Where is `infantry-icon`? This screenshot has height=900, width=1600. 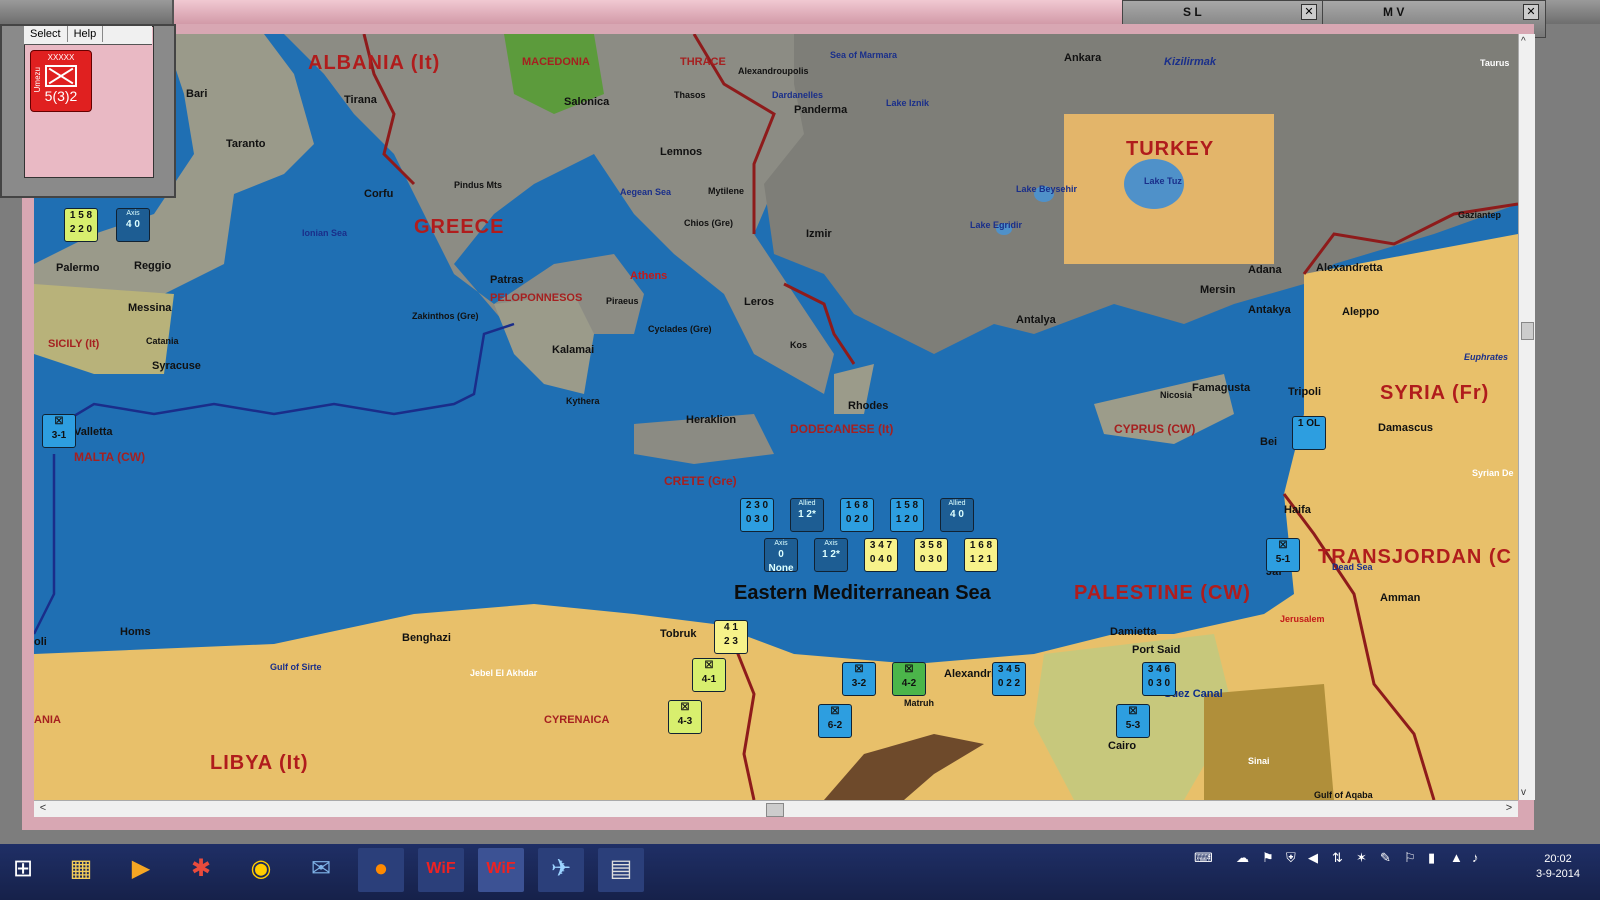 infantry-icon is located at coordinates (61, 76).